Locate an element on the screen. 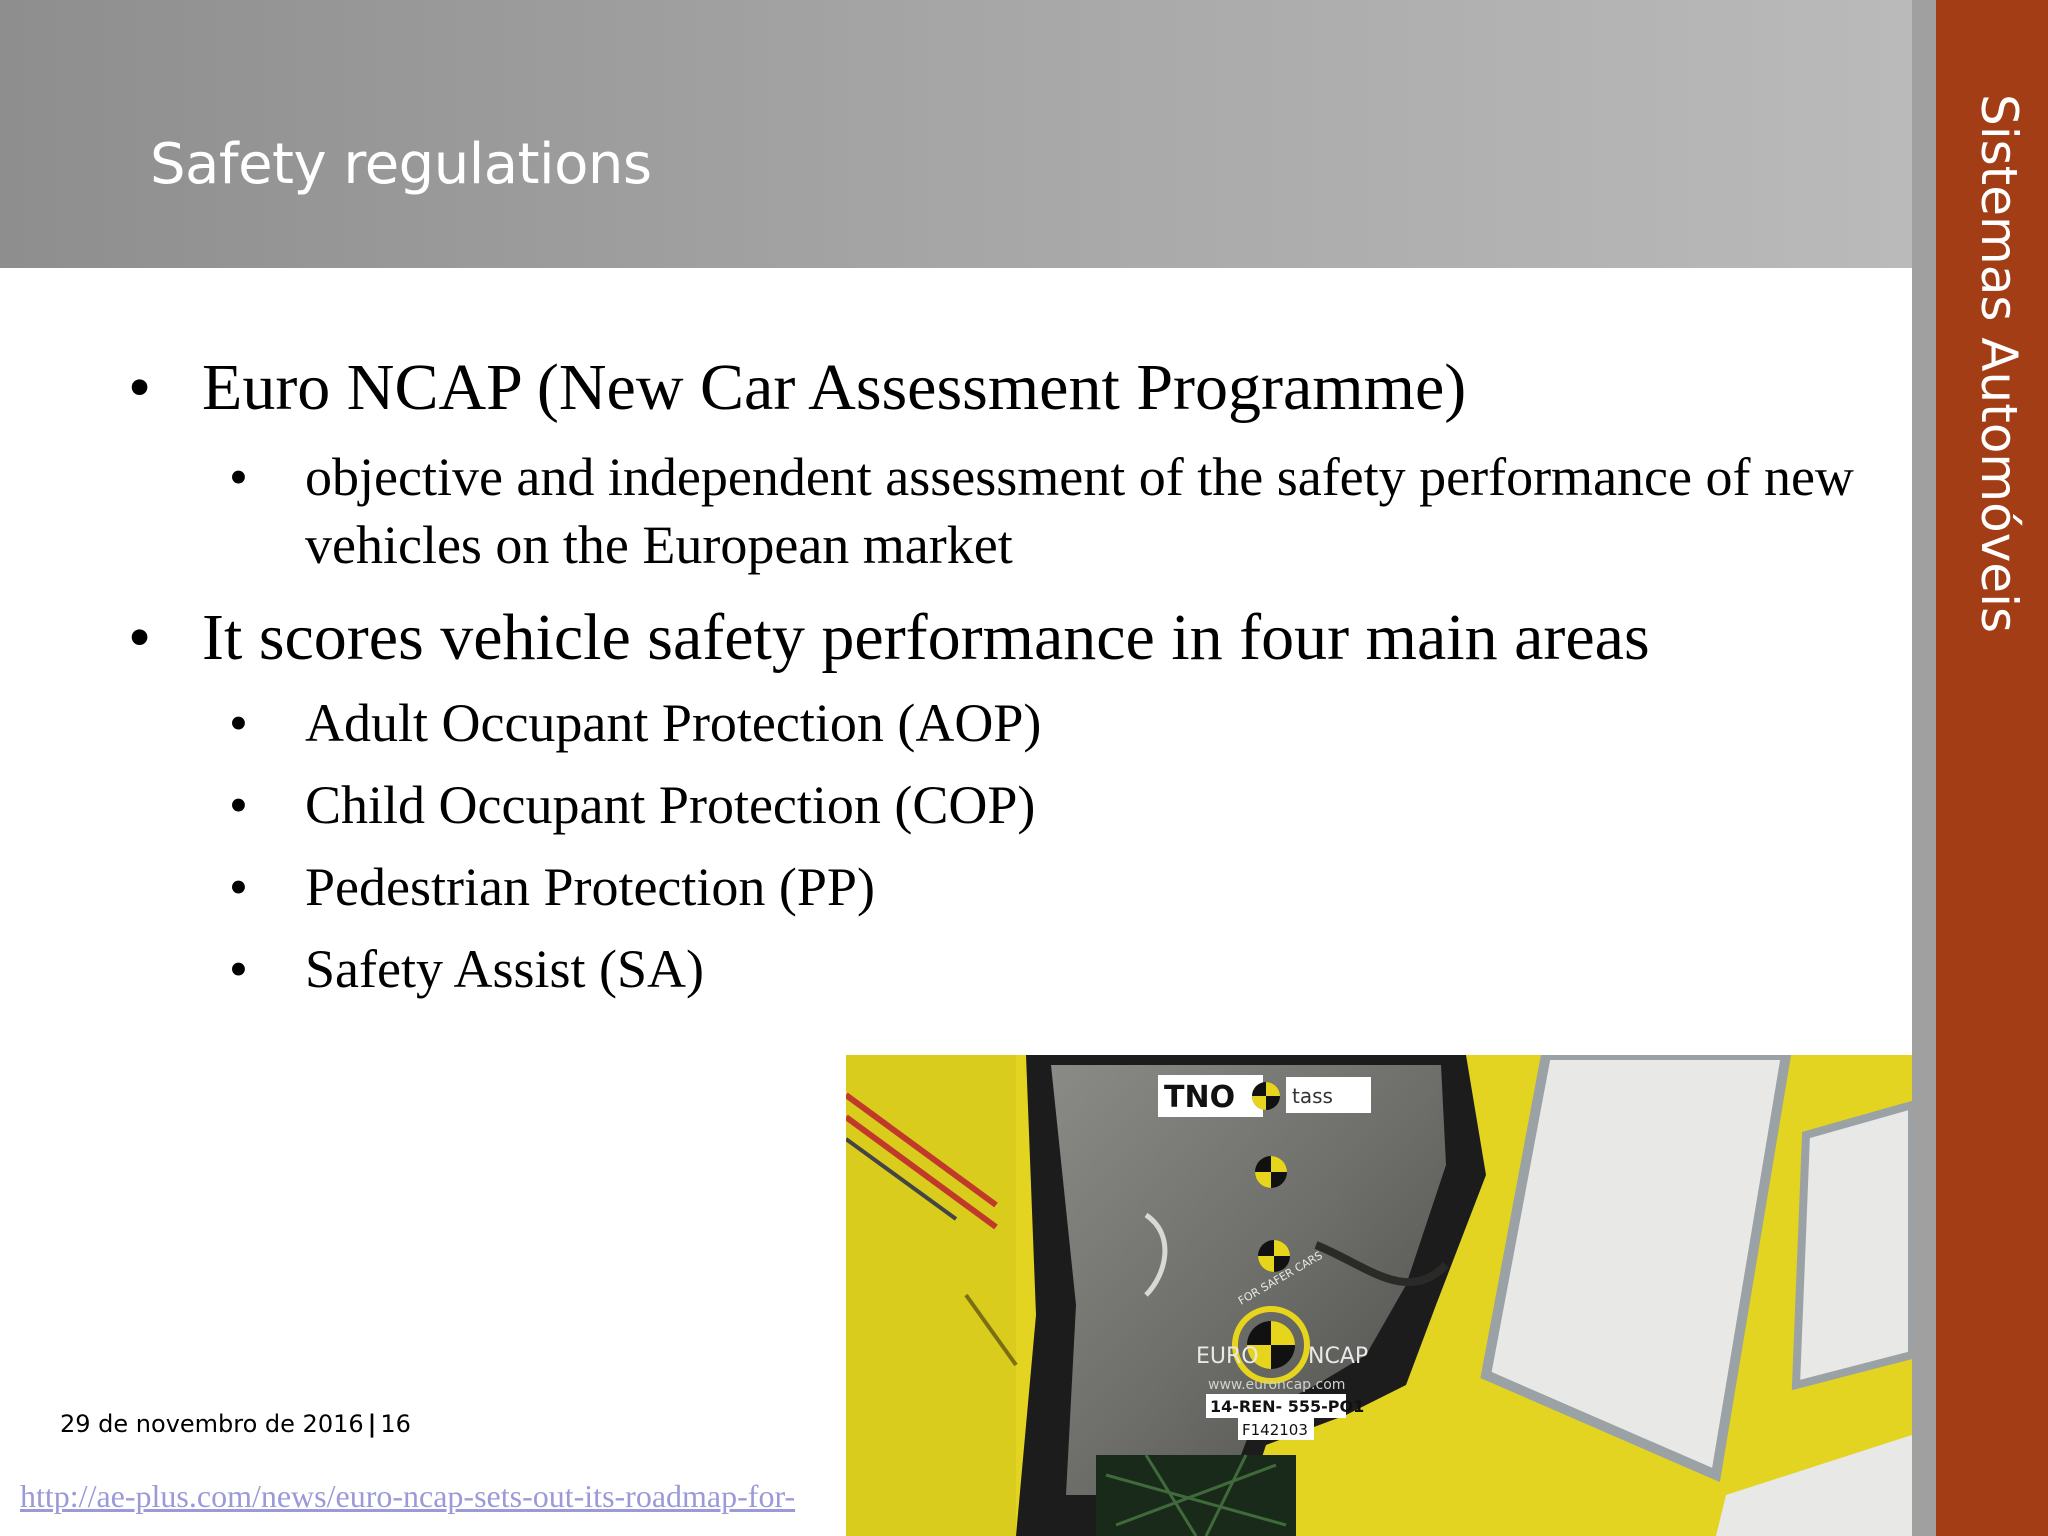 Image resolution: width=2048 pixels, height=1536 pixels. footer-date: 29 de novembro de 2016 | 16 is located at coordinates (235, 1424).